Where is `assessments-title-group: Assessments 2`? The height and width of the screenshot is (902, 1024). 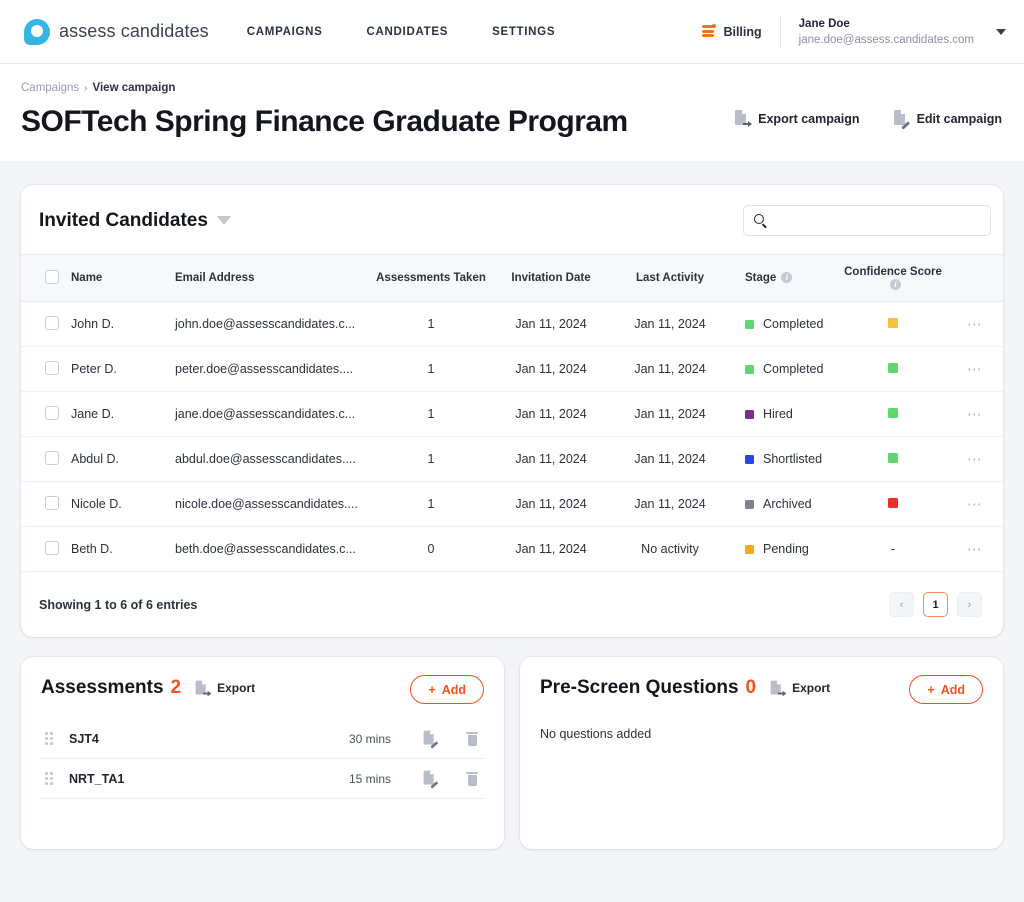
assessments-title-group: Assessments 2 is located at coordinates (111, 688).